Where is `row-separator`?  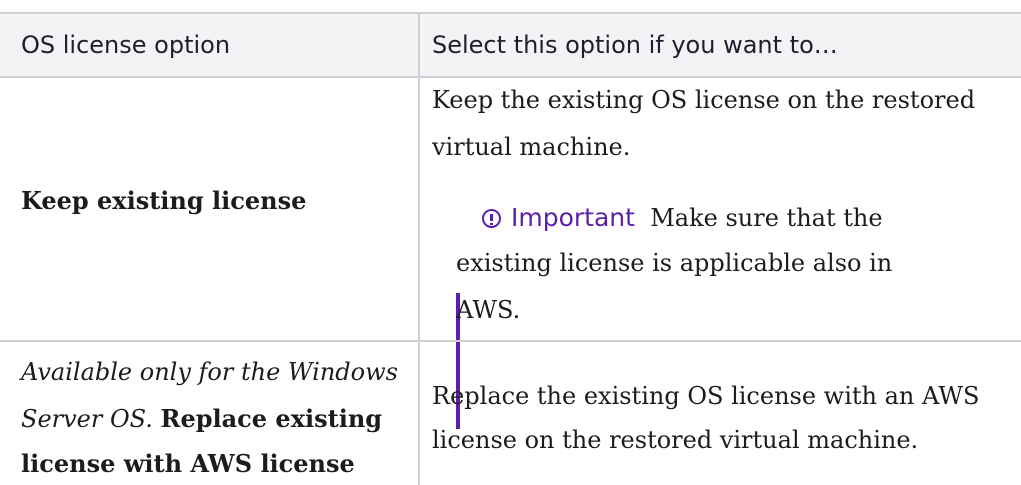
row-separator is located at coordinates (510, 341).